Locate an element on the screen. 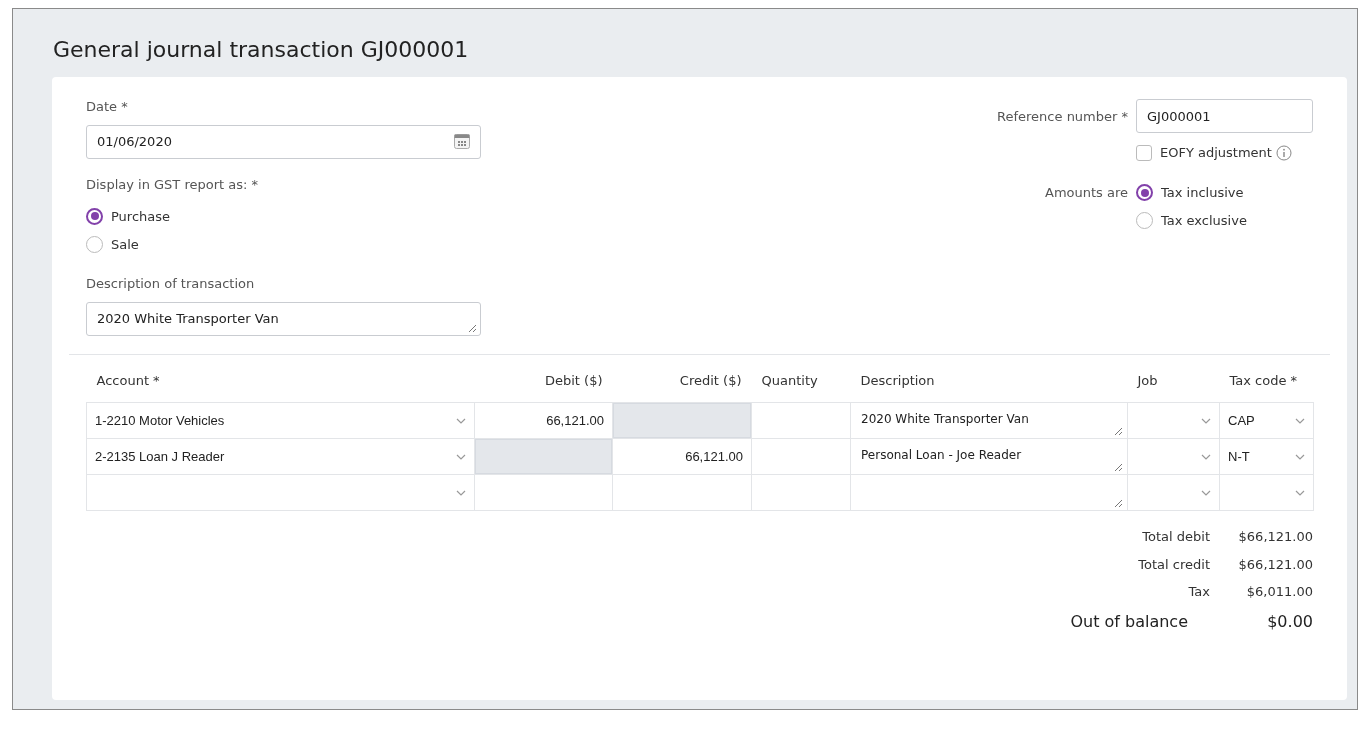 Image resolution: width=1360 pixels, height=743 pixels. checkbox is located at coordinates (1144, 153).